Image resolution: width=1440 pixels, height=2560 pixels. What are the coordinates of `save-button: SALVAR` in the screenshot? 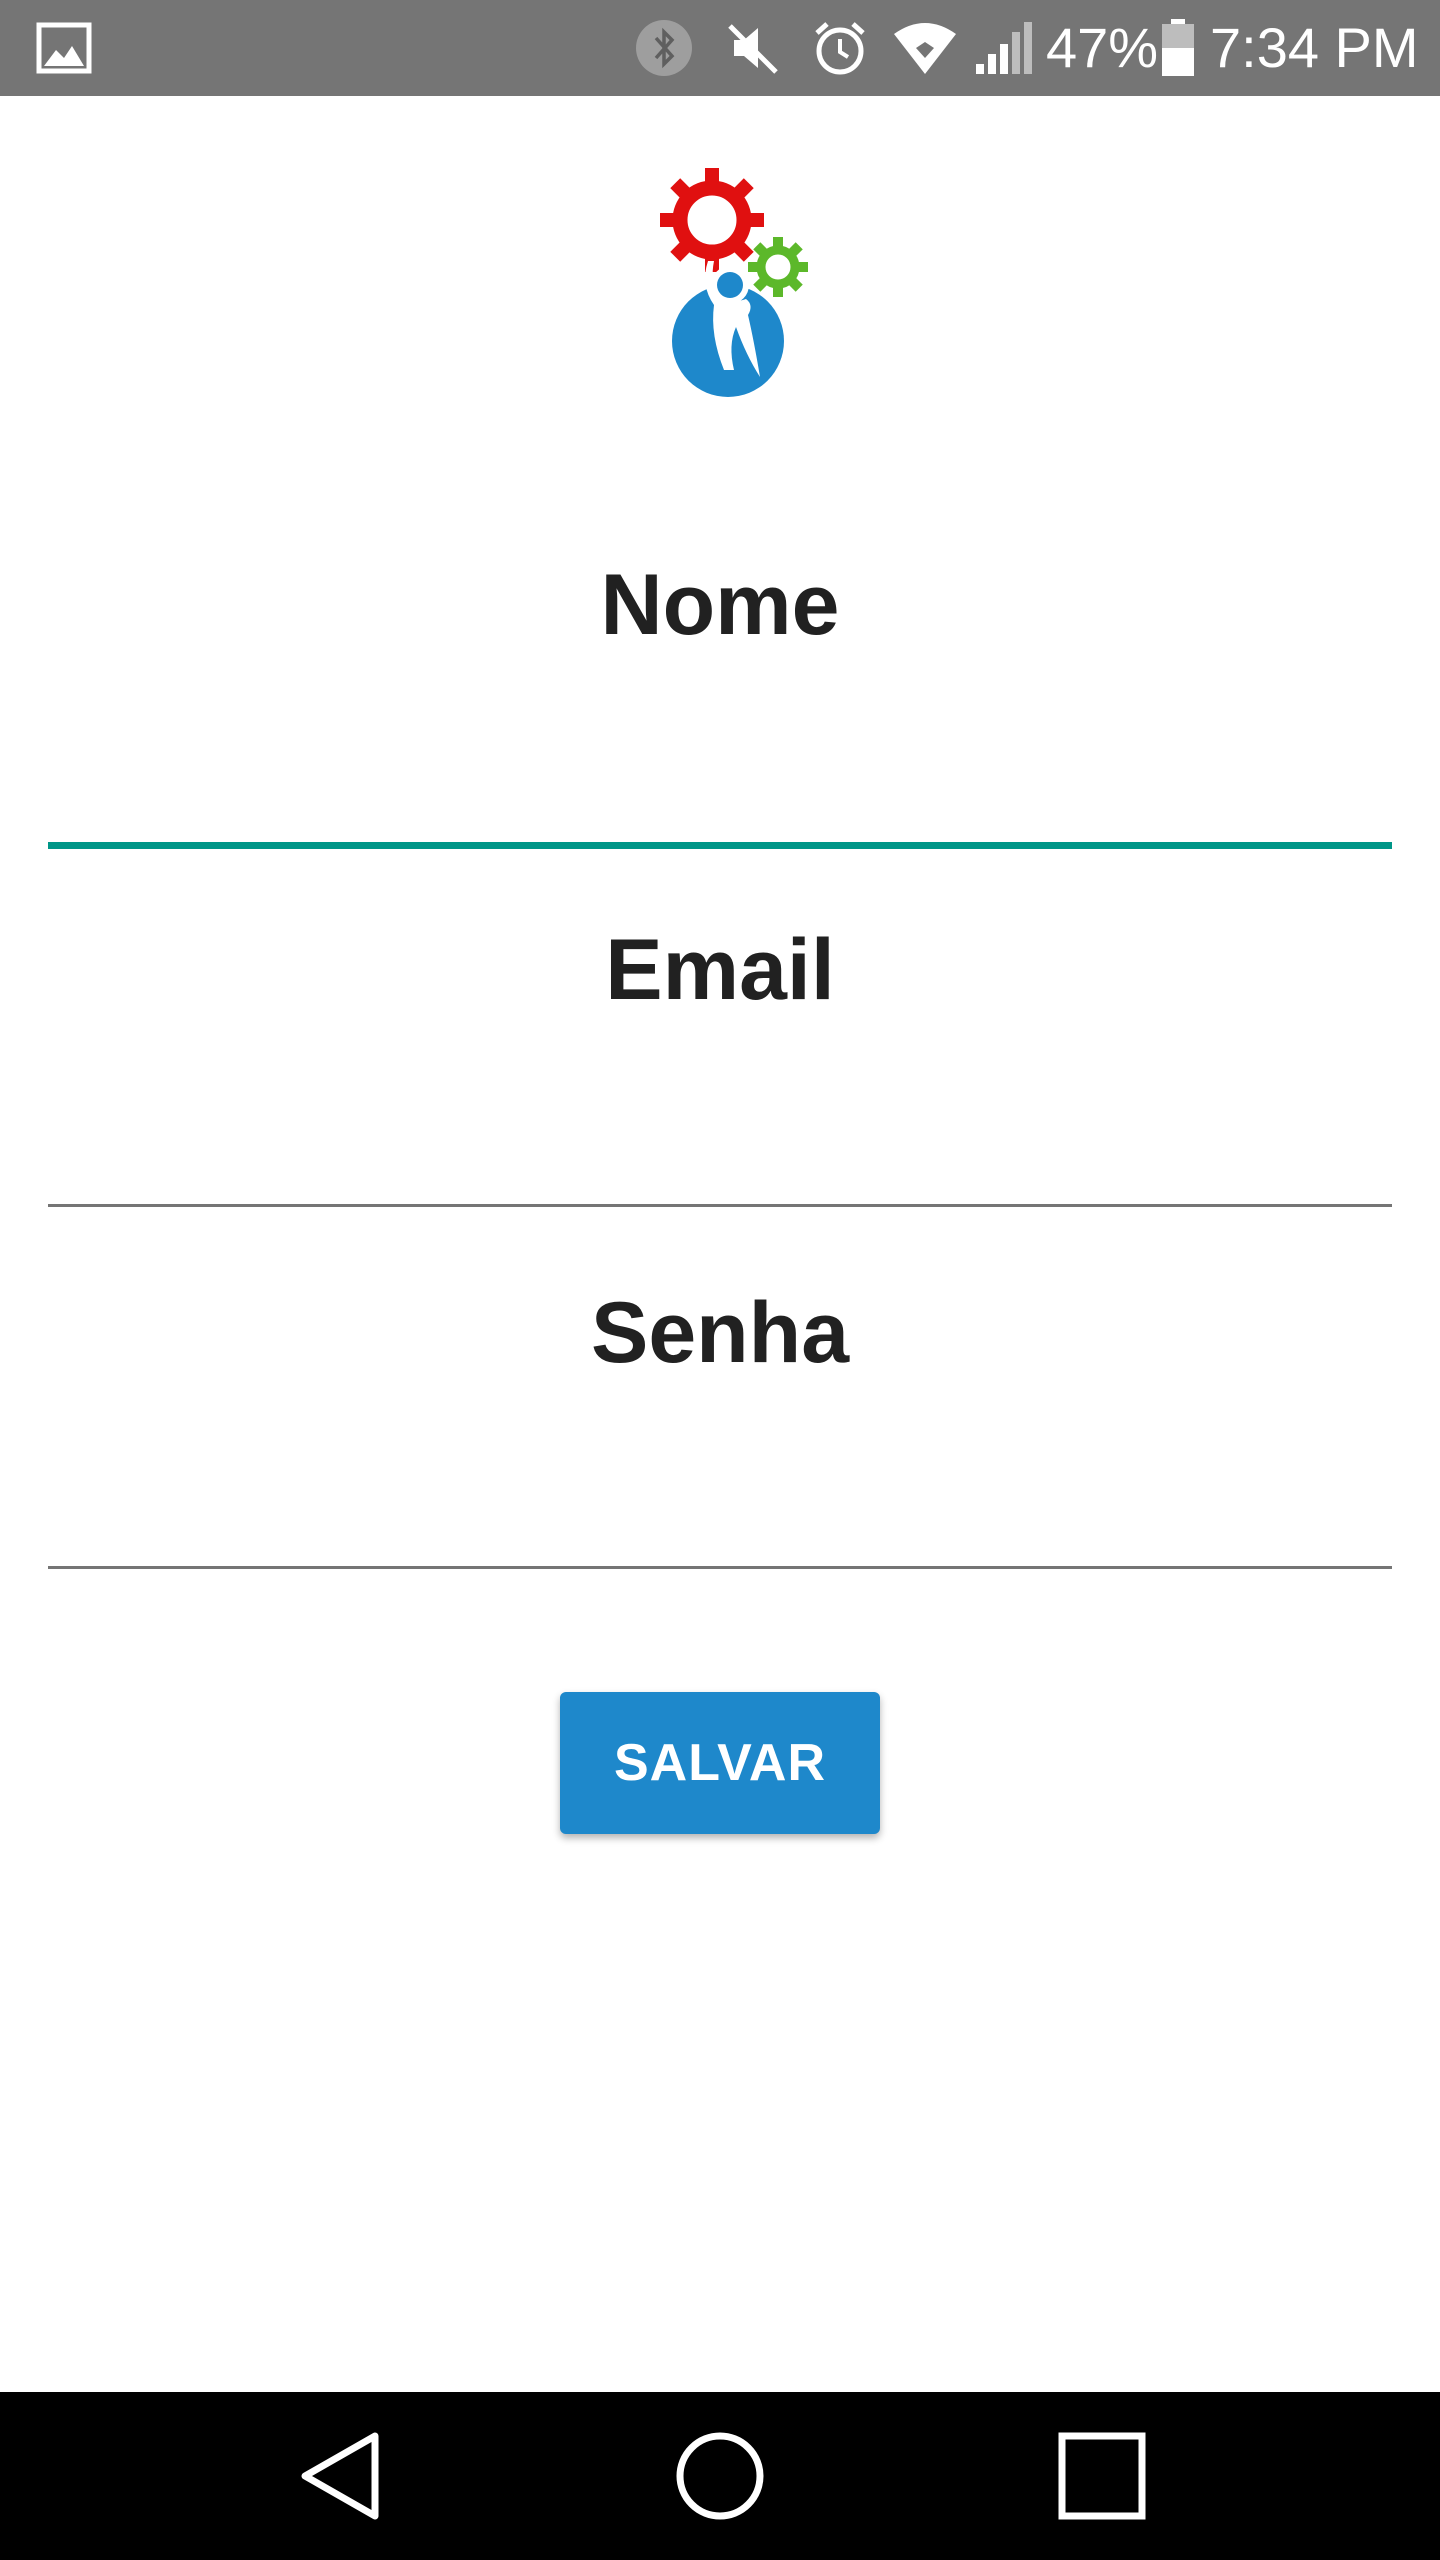 It's located at (720, 1763).